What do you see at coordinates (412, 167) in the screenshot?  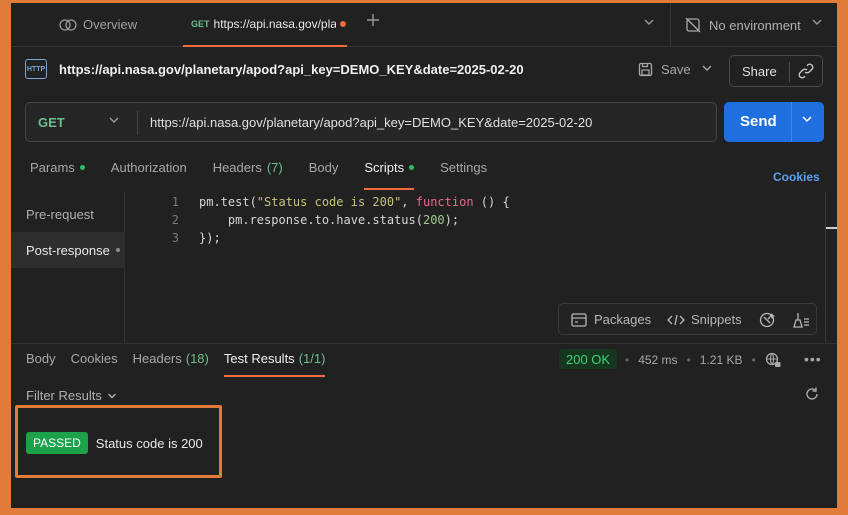 I see `scripts-indicator-dot` at bounding box center [412, 167].